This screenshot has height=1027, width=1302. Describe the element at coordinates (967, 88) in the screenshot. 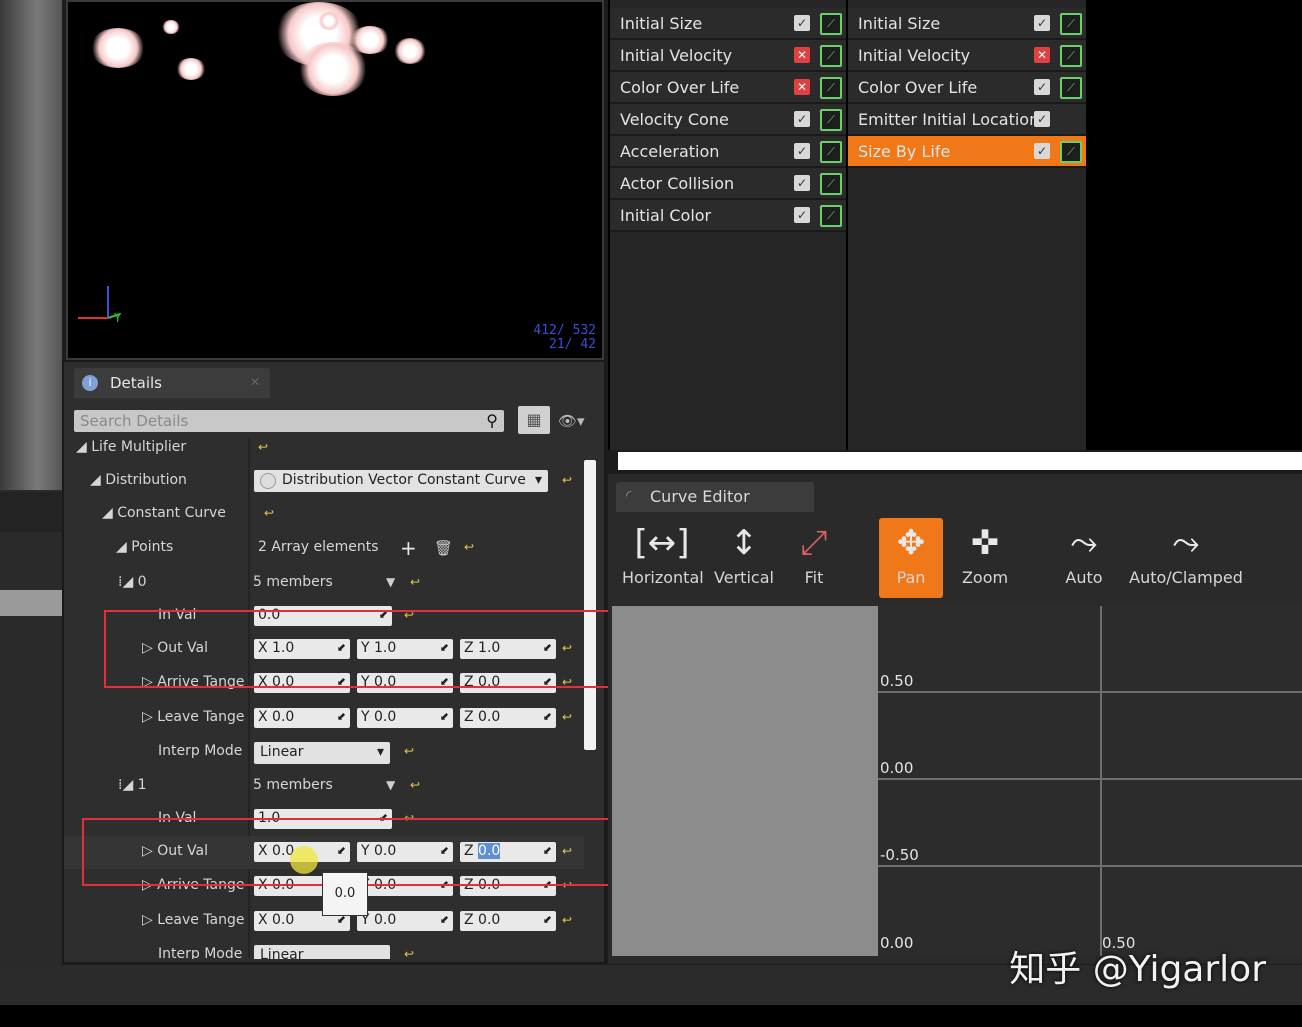

I see `module-row: Color Over Life ✓ ⟋` at that location.